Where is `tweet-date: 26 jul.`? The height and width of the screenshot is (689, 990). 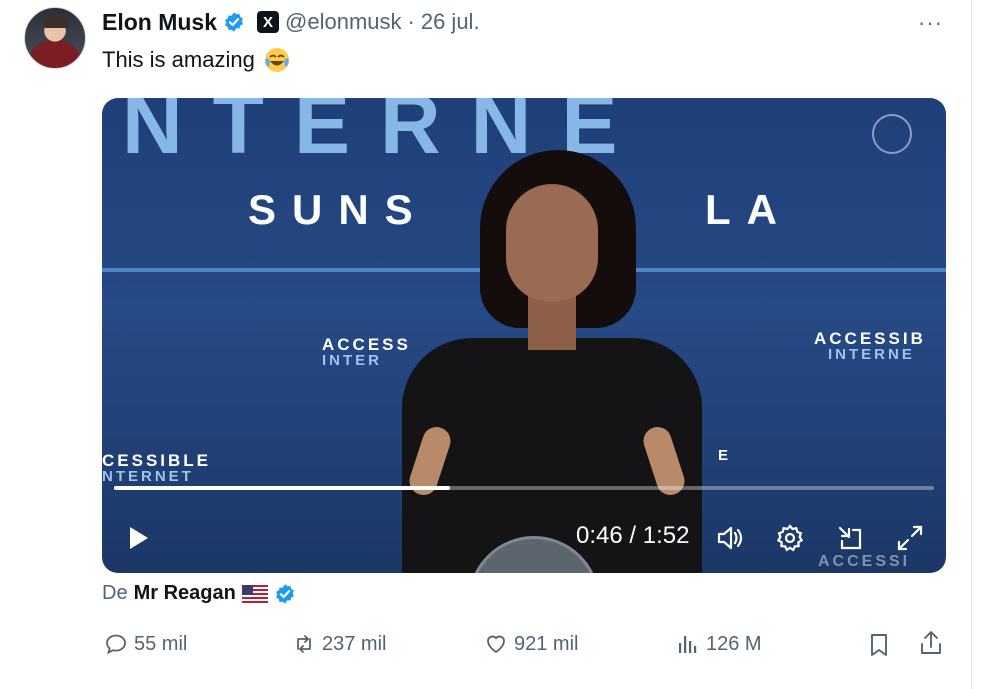
tweet-date: 26 jul. is located at coordinates (450, 22).